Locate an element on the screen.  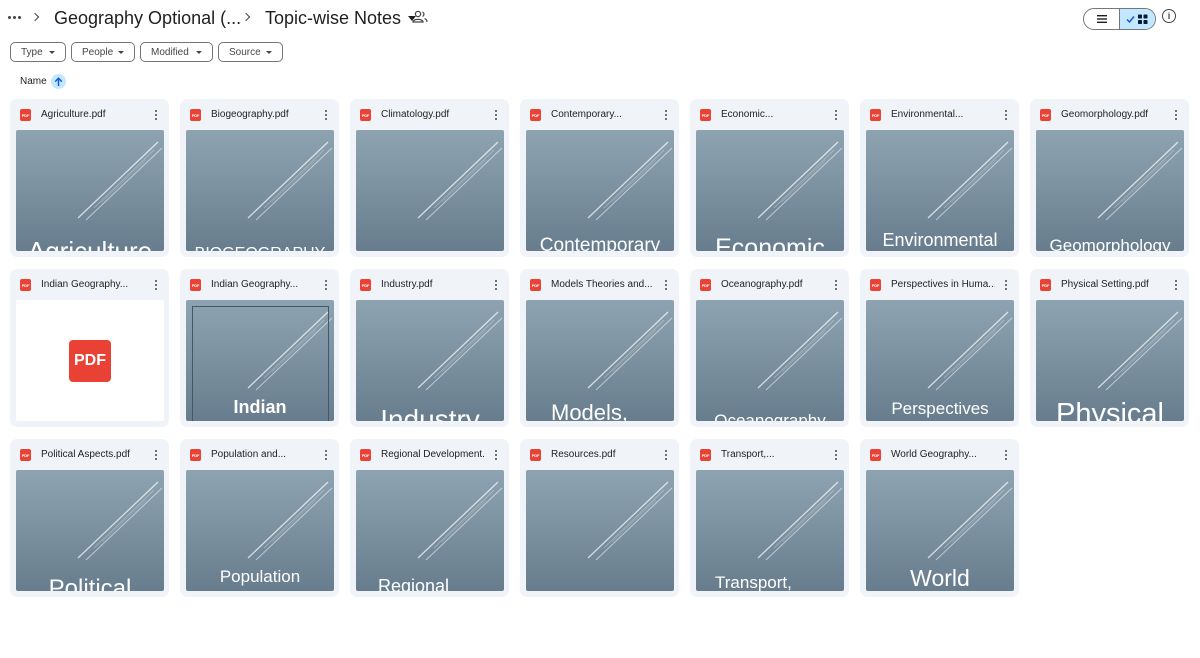
file-thumbnail: Geomorphology is located at coordinates (1110, 190).